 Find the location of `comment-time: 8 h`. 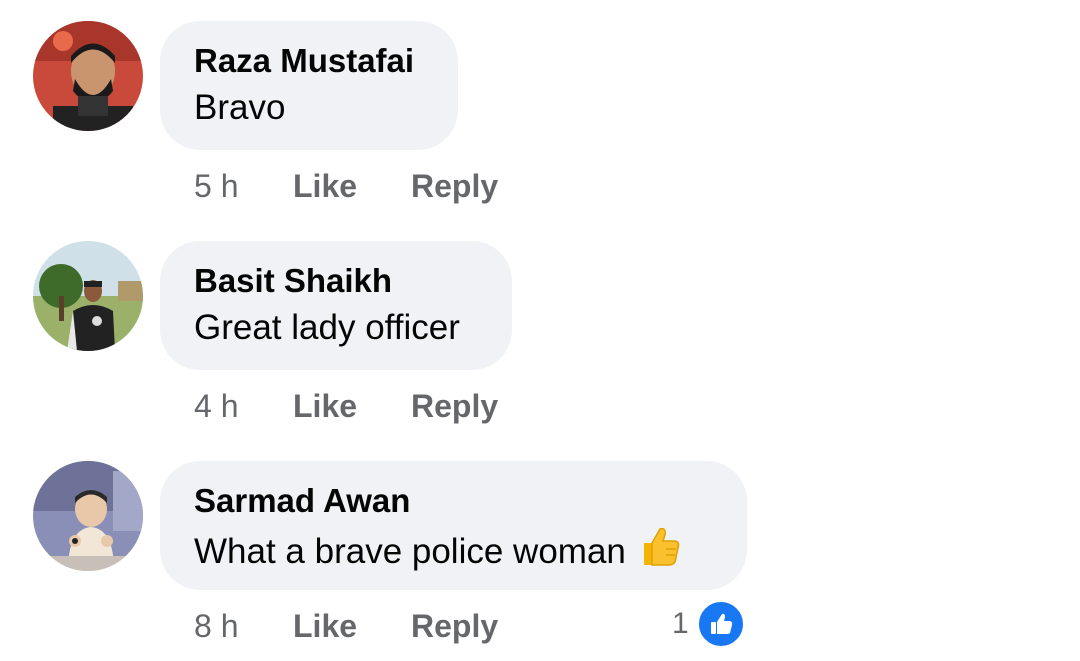

comment-time: 8 h is located at coordinates (216, 626).